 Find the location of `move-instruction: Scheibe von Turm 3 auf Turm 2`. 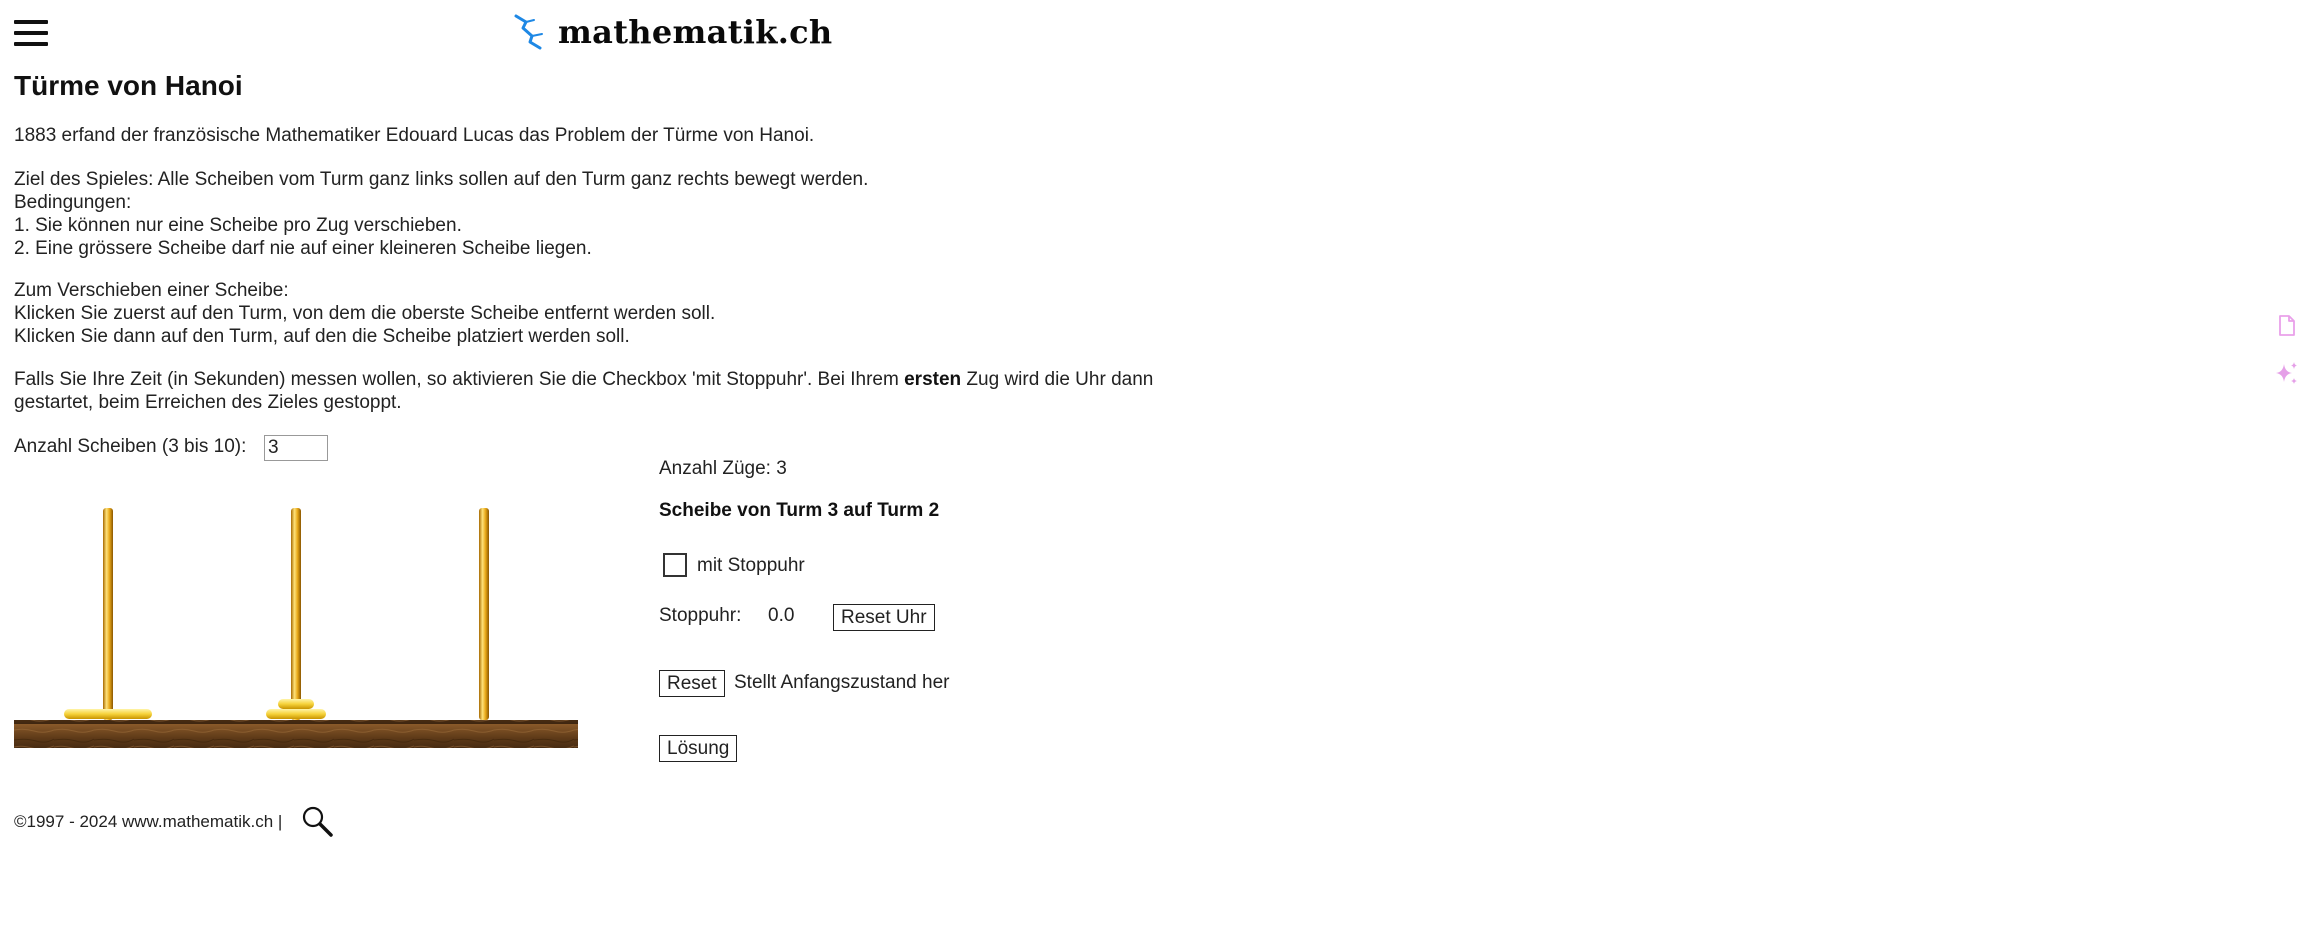

move-instruction: Scheibe von Turm 3 auf Turm 2 is located at coordinates (799, 510).